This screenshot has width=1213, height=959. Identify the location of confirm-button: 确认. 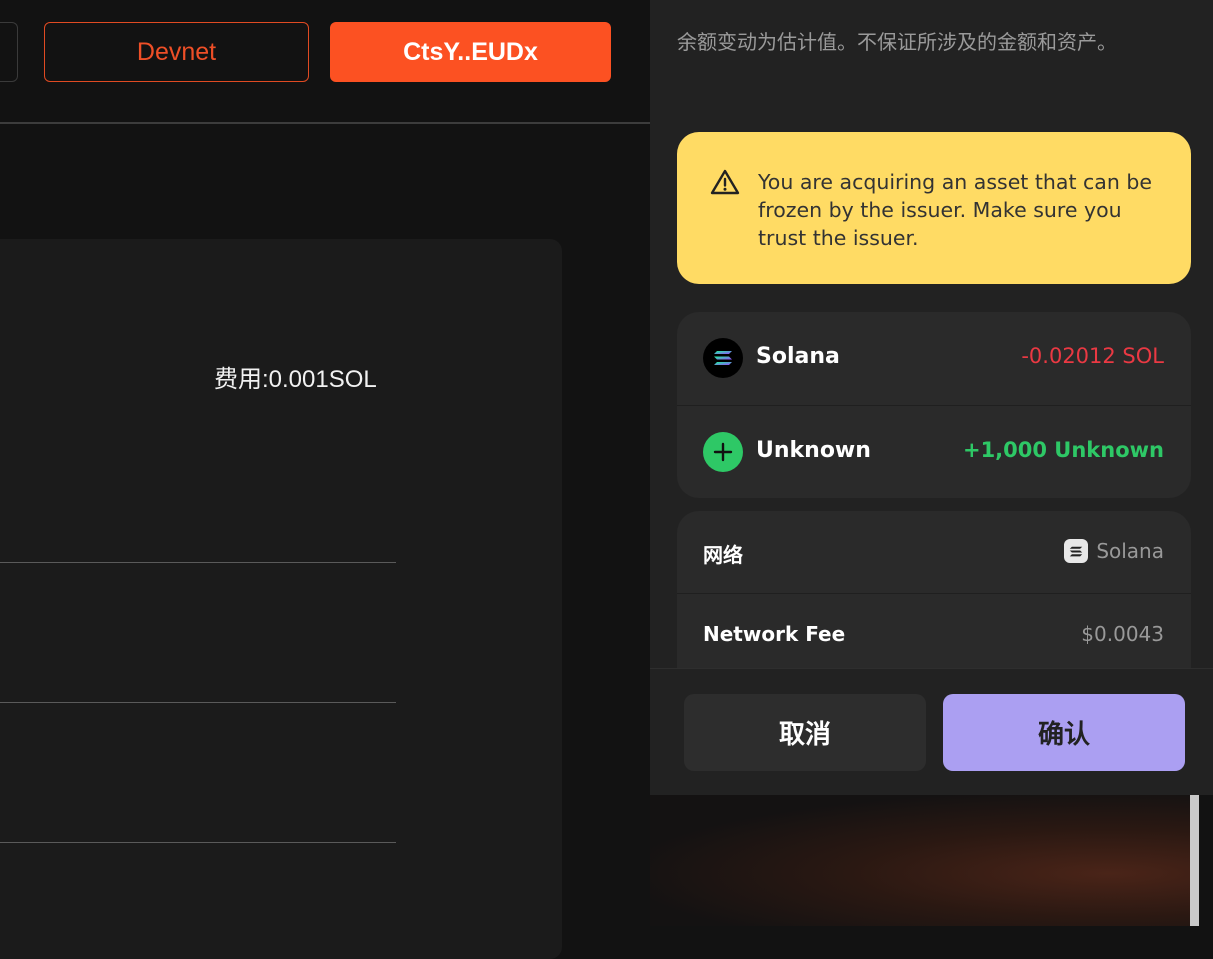
(1064, 732).